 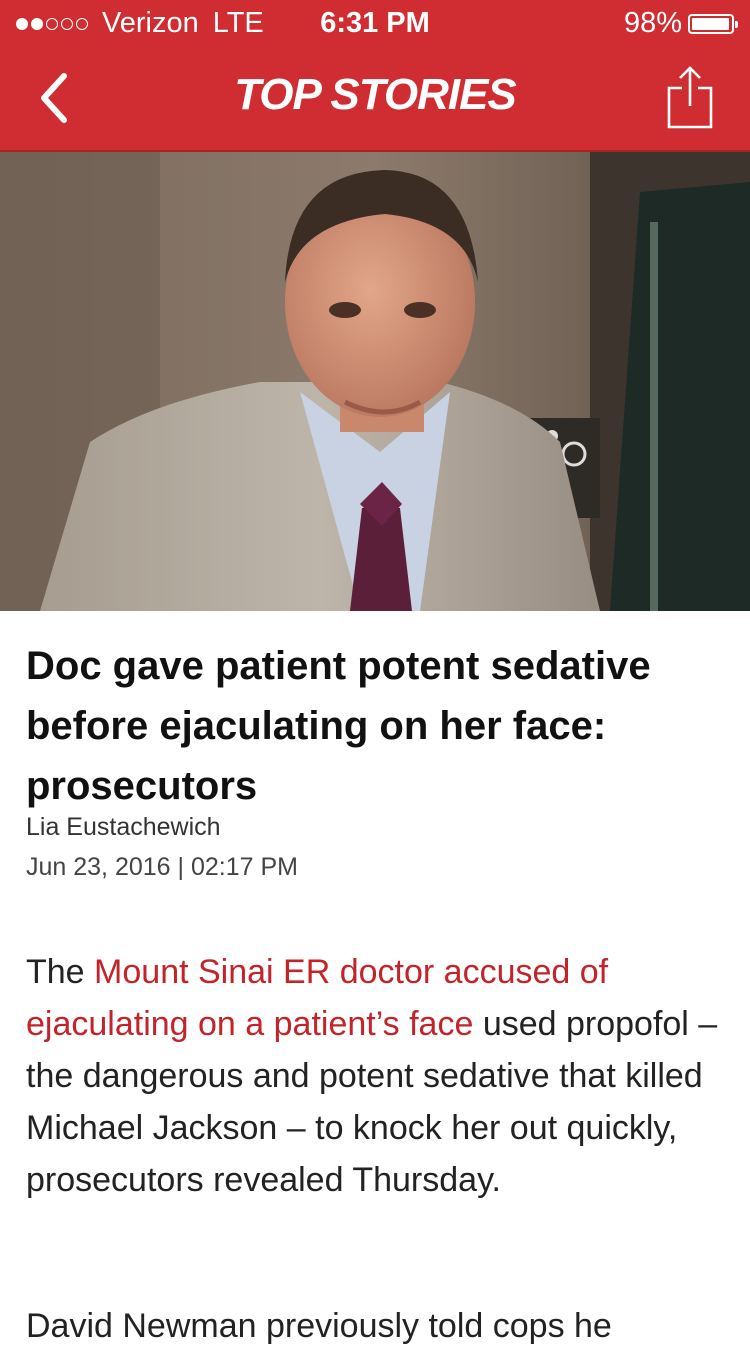 What do you see at coordinates (375, 94) in the screenshot?
I see `page-title: TOP STORIES` at bounding box center [375, 94].